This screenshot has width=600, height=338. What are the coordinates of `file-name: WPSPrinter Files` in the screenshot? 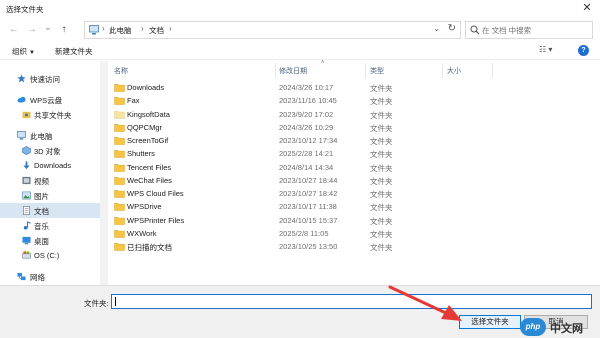 It's located at (156, 220).